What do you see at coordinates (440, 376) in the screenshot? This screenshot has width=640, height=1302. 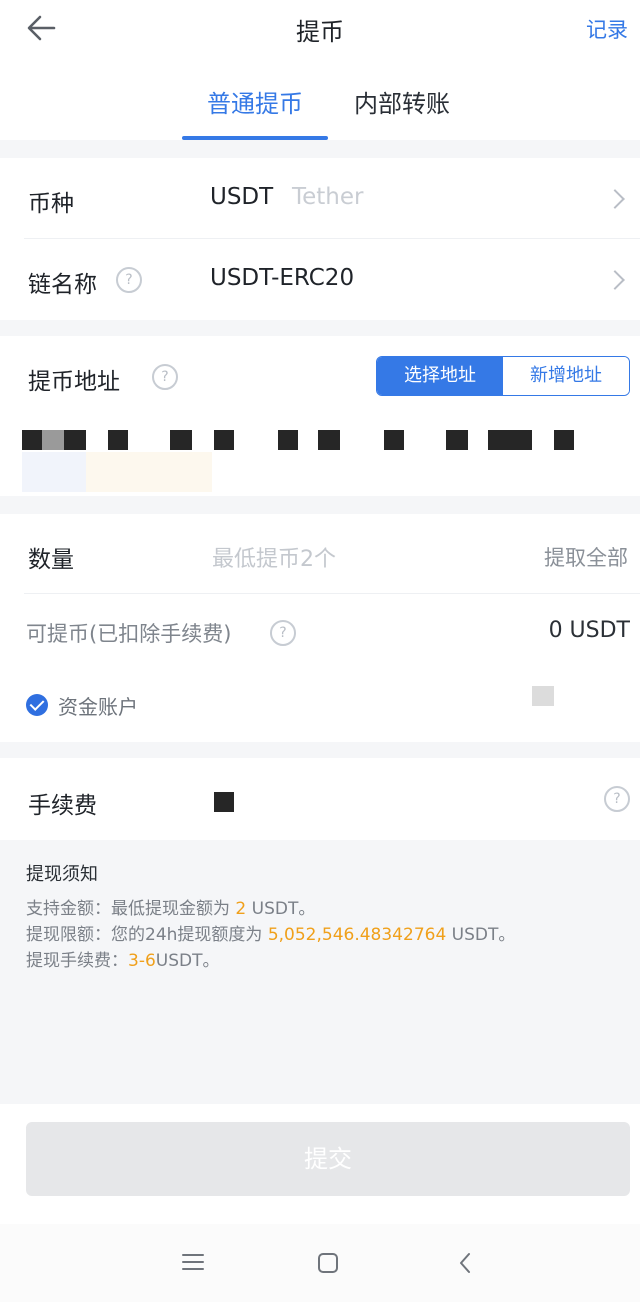 I see `select-address-button: 选择地址` at bounding box center [440, 376].